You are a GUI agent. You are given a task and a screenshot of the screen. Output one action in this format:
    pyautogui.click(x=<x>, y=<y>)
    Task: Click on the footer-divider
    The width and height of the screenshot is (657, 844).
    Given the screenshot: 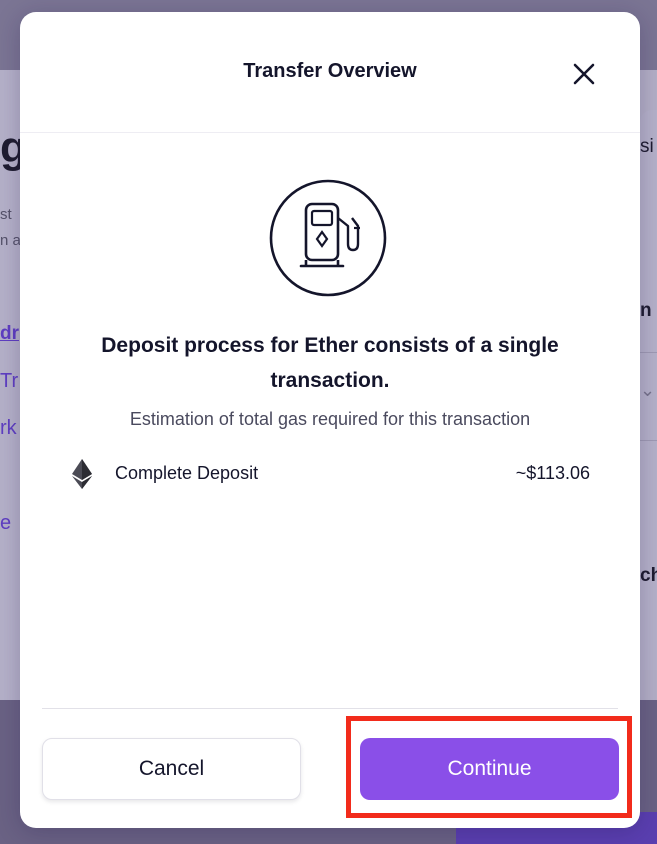 What is the action you would take?
    pyautogui.click(x=330, y=708)
    